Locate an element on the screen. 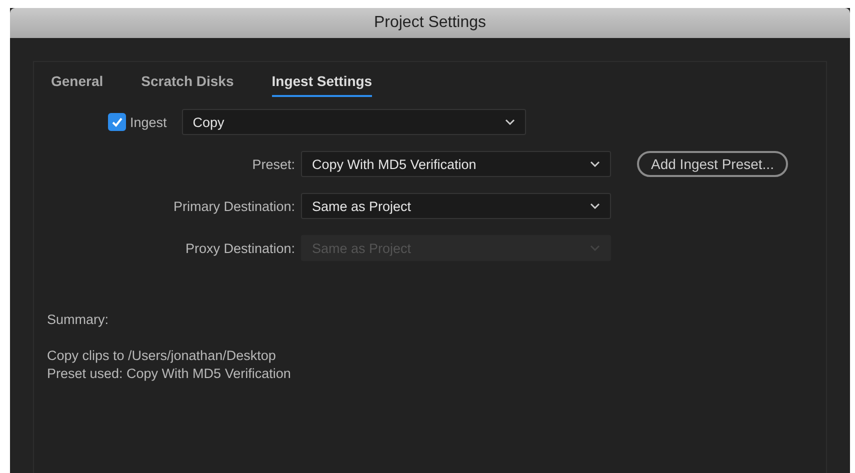  dropdown: Copy With MD5 Verification is located at coordinates (456, 164).